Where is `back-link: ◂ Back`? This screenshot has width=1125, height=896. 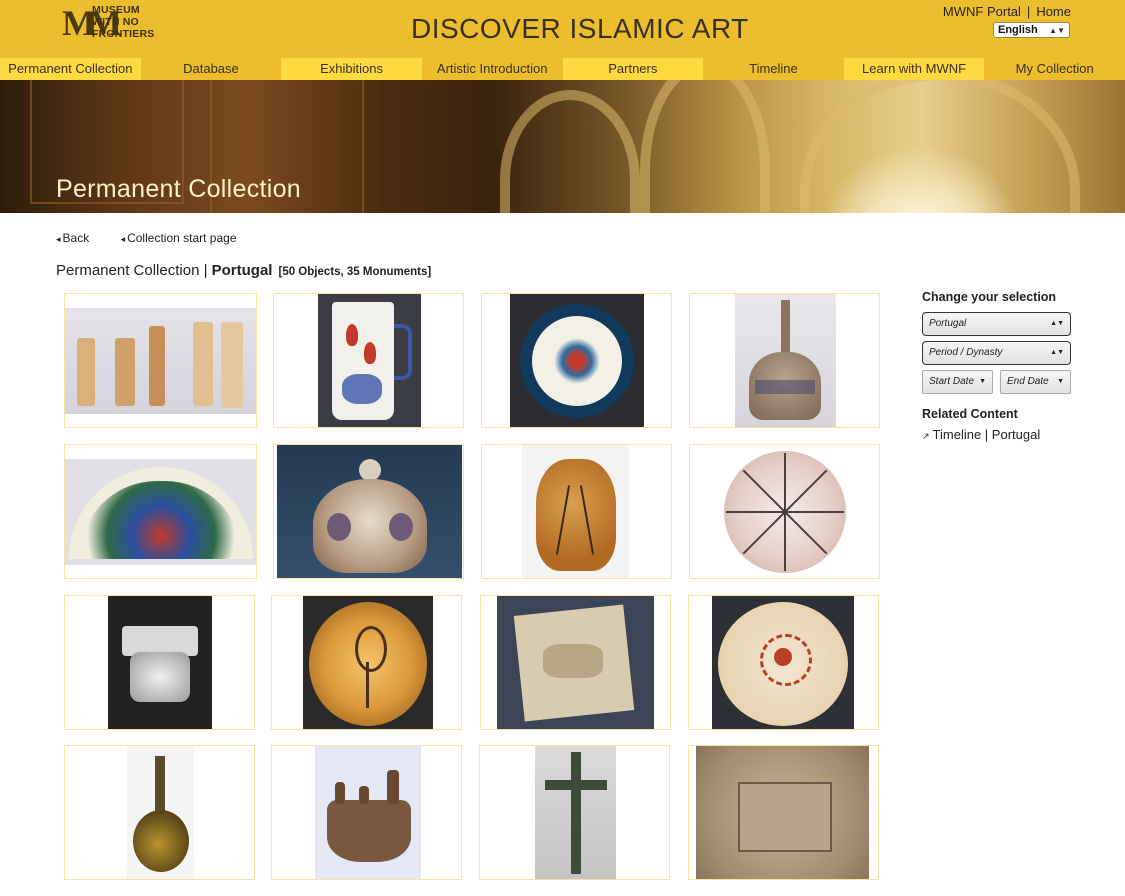
back-link: ◂ Back is located at coordinates (79, 238).